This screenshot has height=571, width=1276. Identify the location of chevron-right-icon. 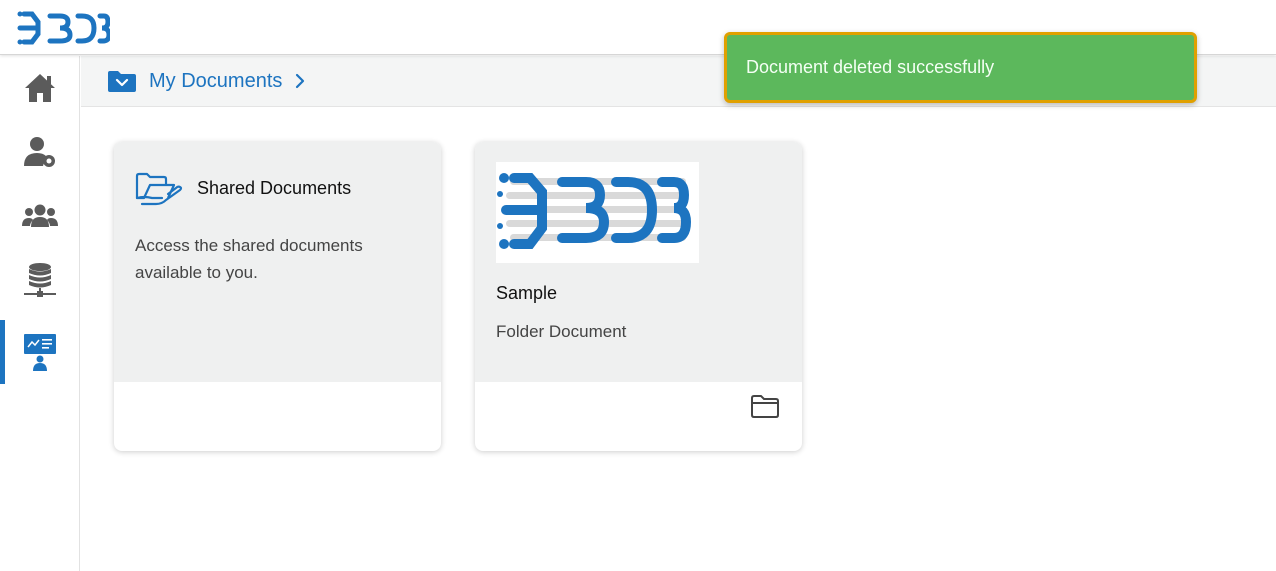
(300, 81).